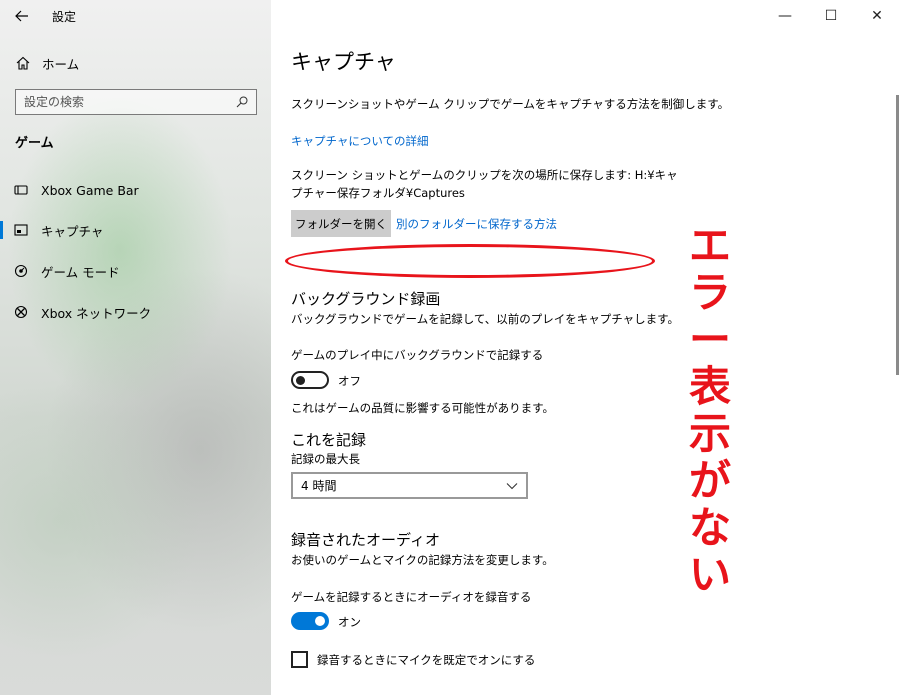  I want to click on sidebar-item-game-mode: ゲーム モード, so click(135, 271).